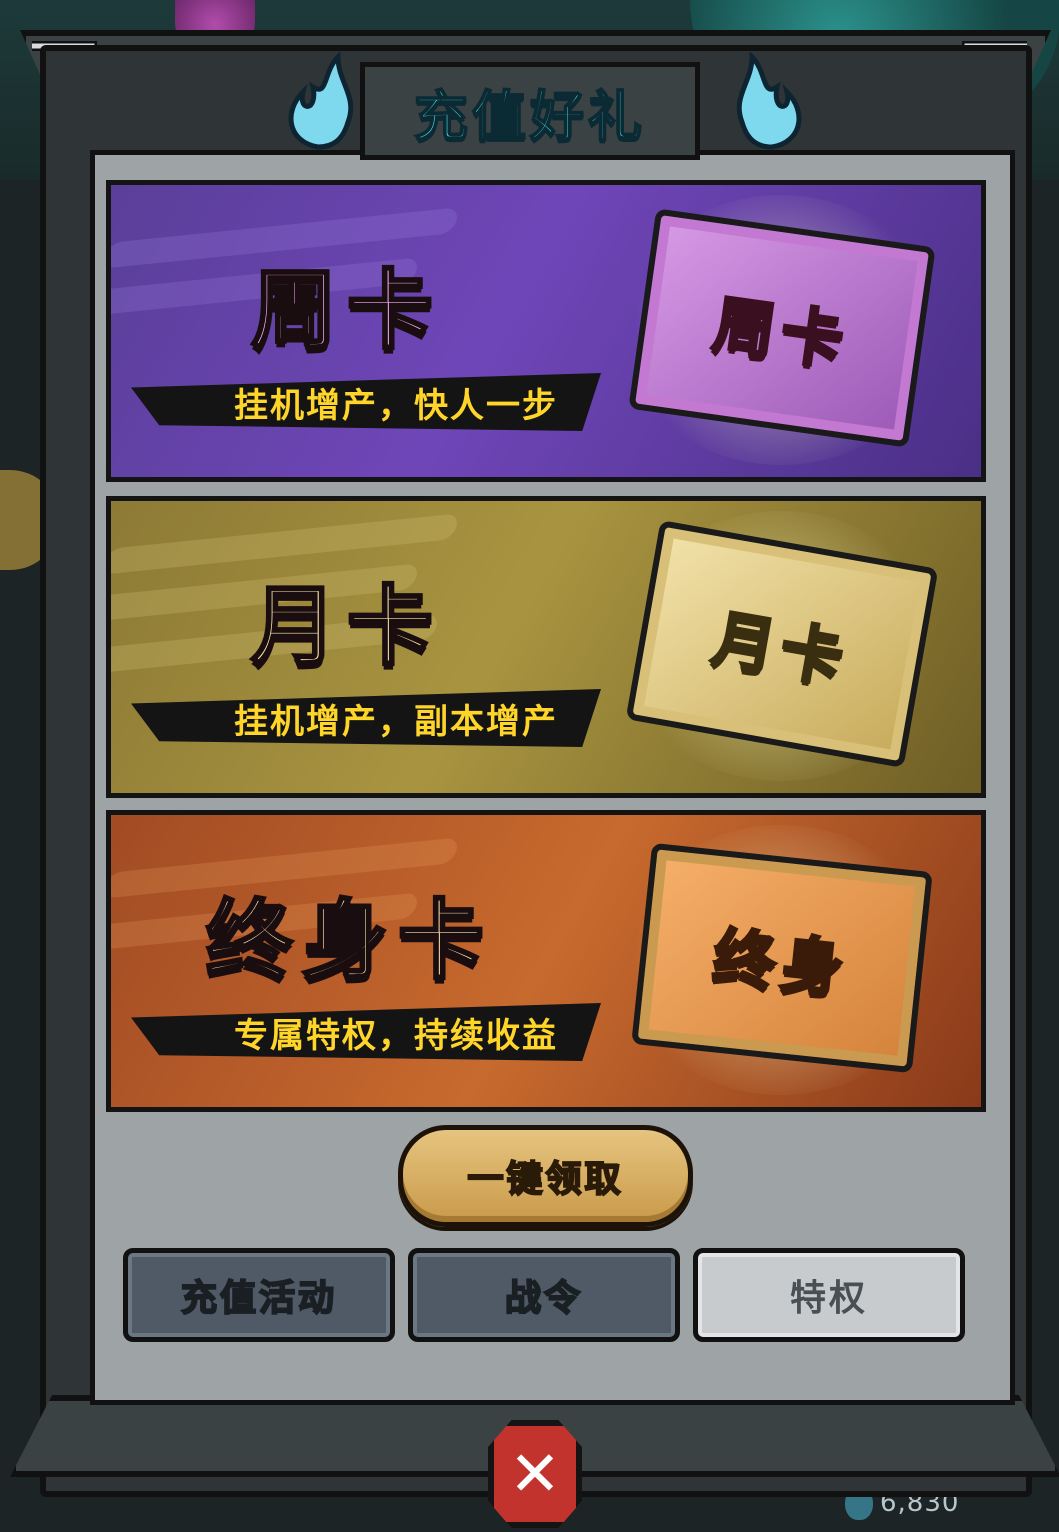 The image size is (1059, 1532). I want to click on tab-battle-pass: 战令, so click(544, 1295).